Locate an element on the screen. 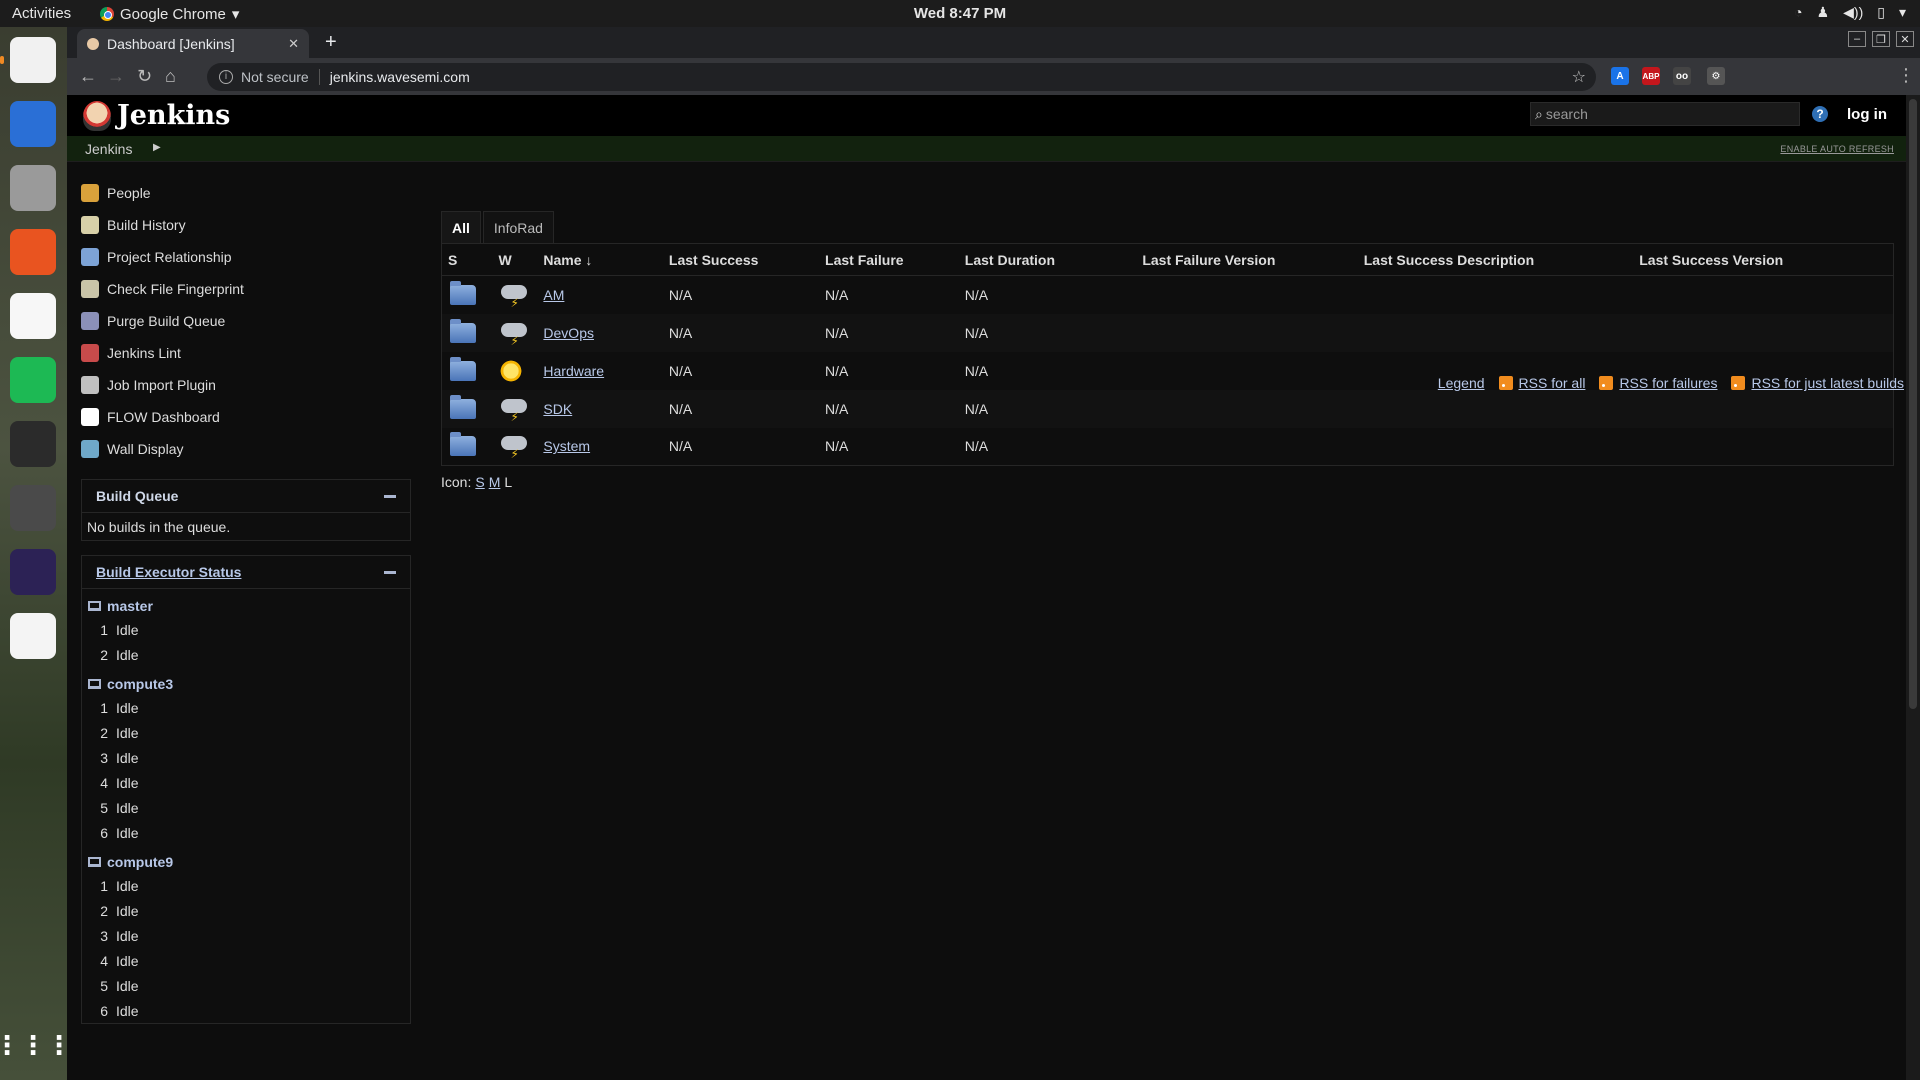  files-icon is located at coordinates (33, 188).